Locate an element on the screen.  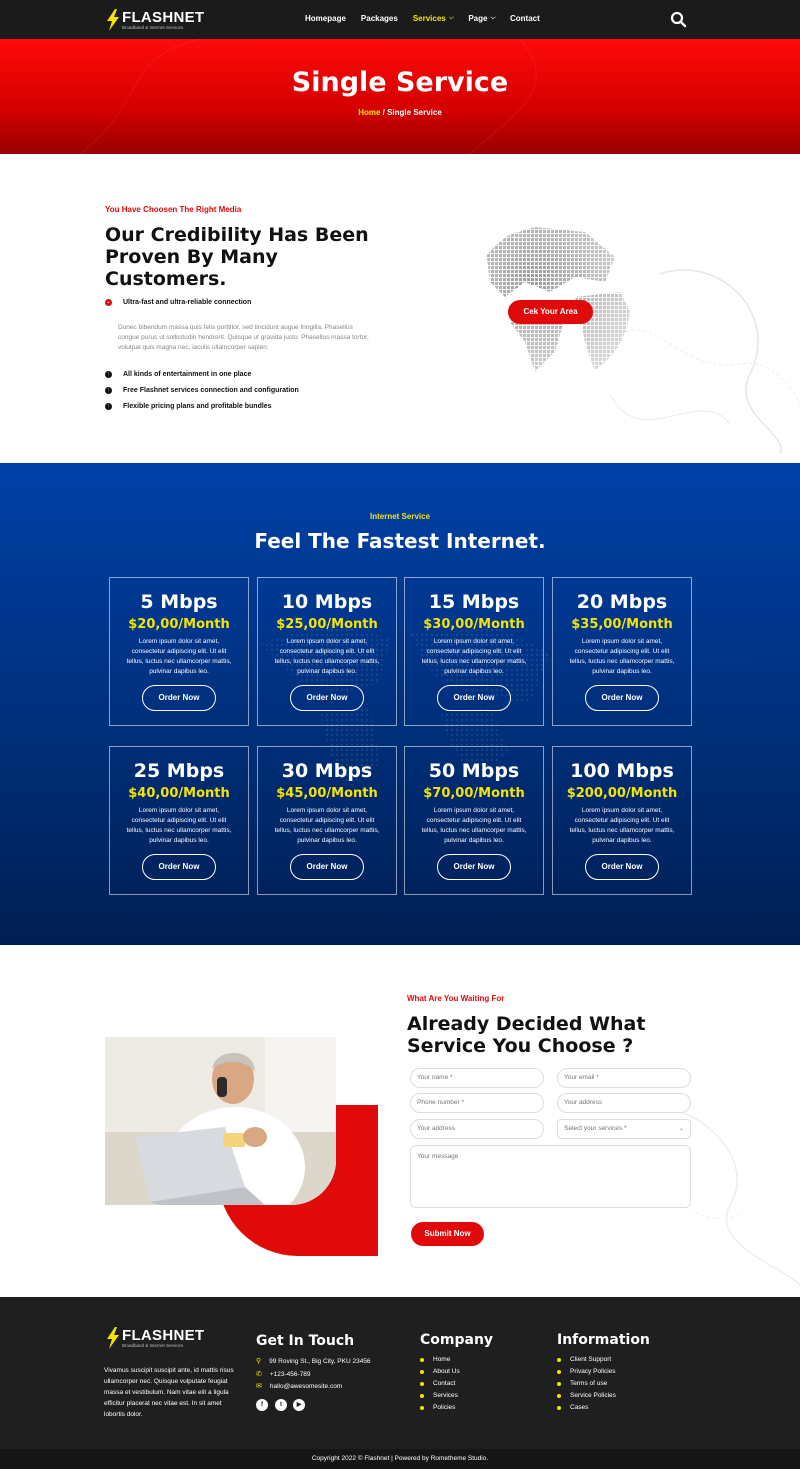
submit-button: Submit Now is located at coordinates (447, 1234).